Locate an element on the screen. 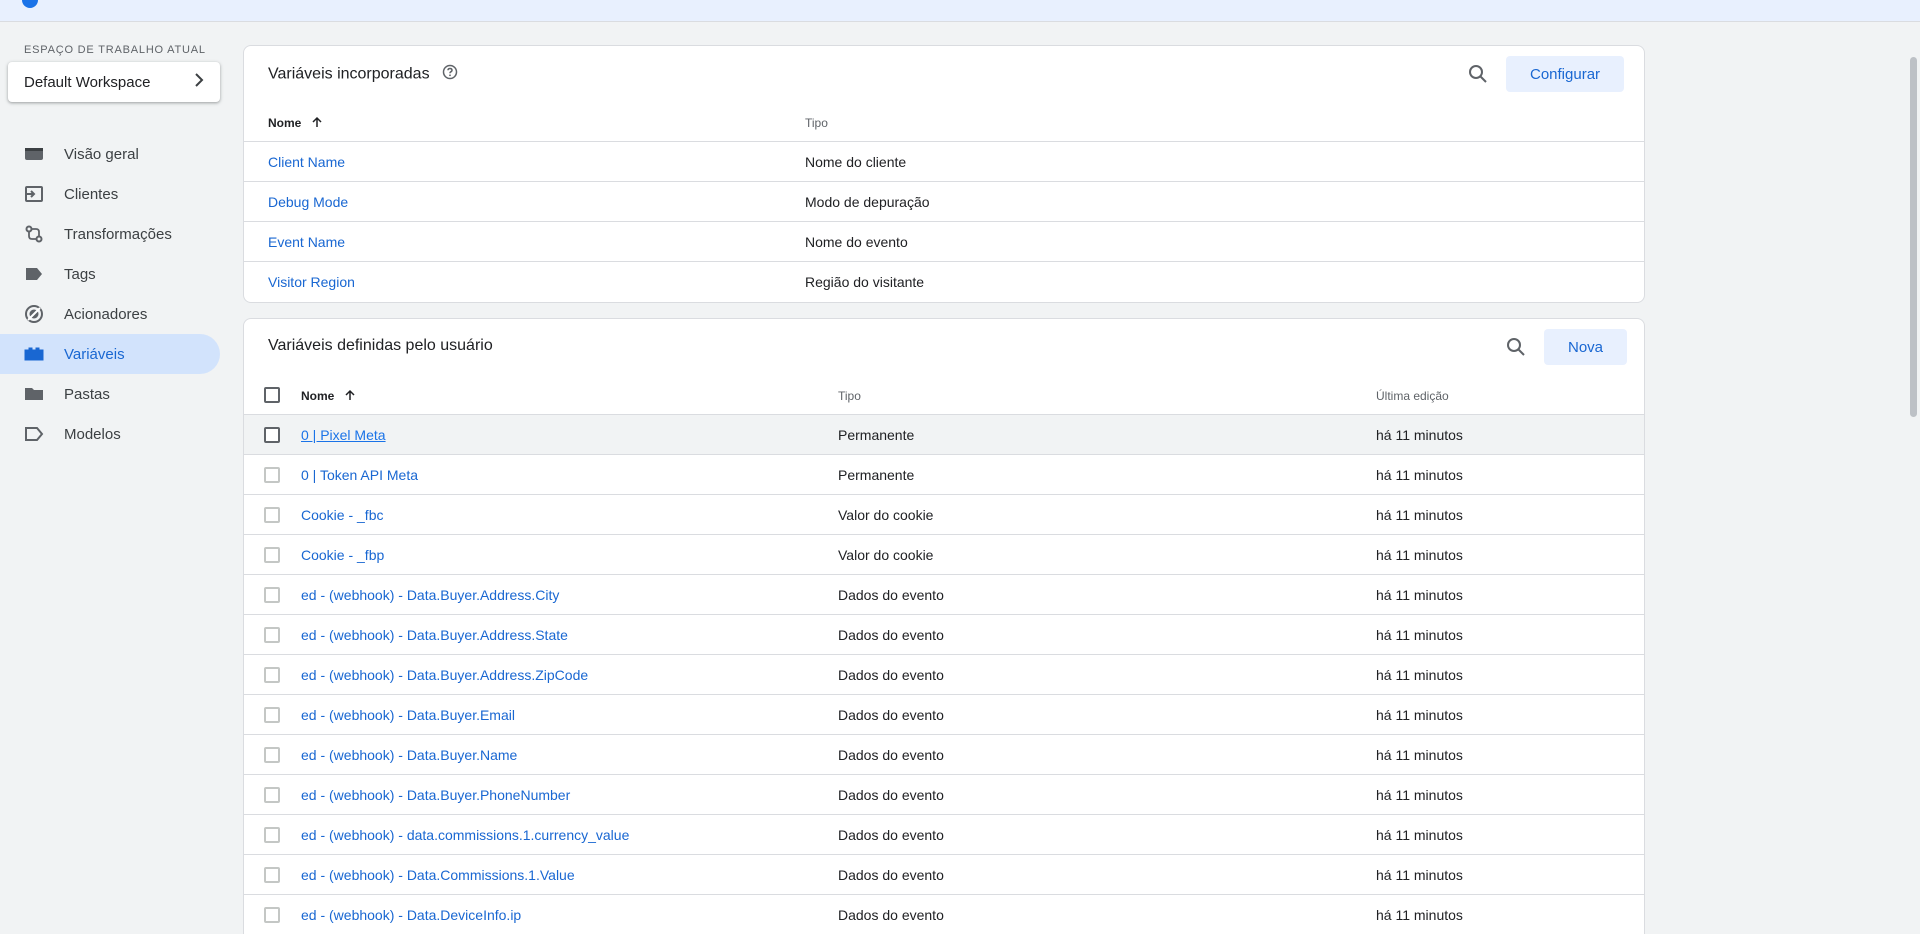 This screenshot has height=934, width=1920. workspace-selector: Default Workspace is located at coordinates (114, 82).